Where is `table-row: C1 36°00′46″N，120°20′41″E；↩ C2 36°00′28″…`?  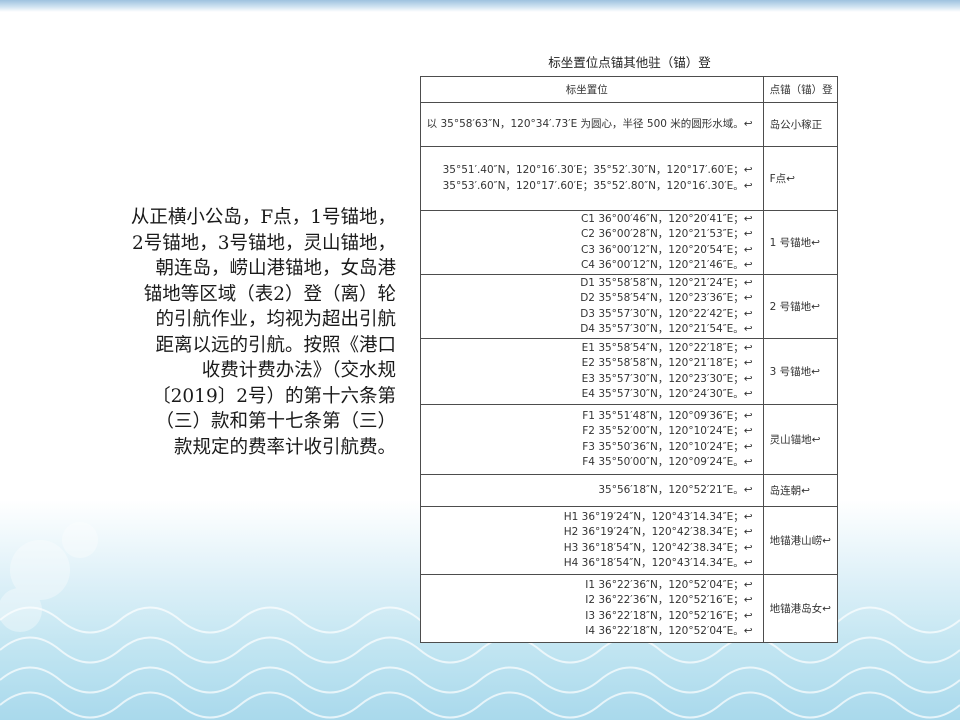 table-row: C1 36°00′46″N，120°20′41″E；↩ C2 36°00′28″… is located at coordinates (629, 242).